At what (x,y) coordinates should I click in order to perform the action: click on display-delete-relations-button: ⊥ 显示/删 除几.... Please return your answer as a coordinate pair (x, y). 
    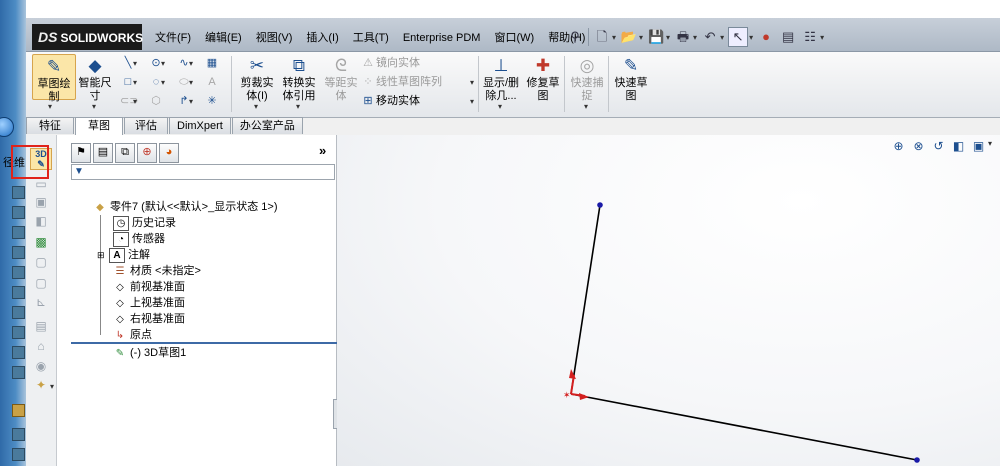
    Looking at the image, I should click on (501, 78).